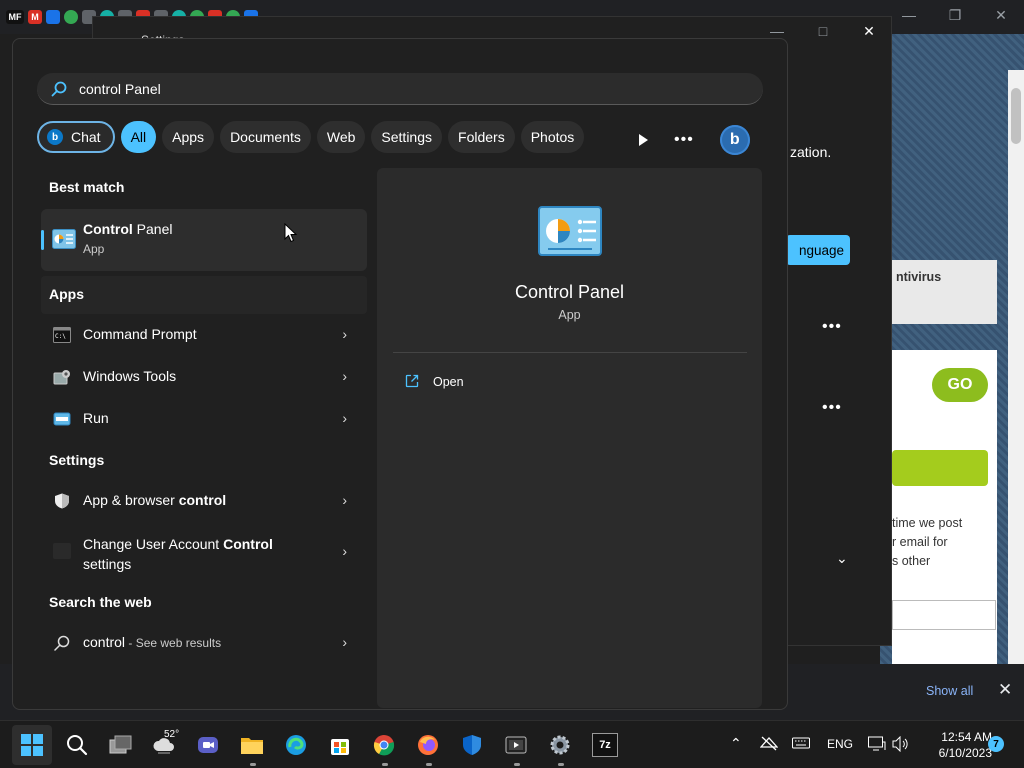  I want to click on expand-chevron-icon: ⌄, so click(842, 558).